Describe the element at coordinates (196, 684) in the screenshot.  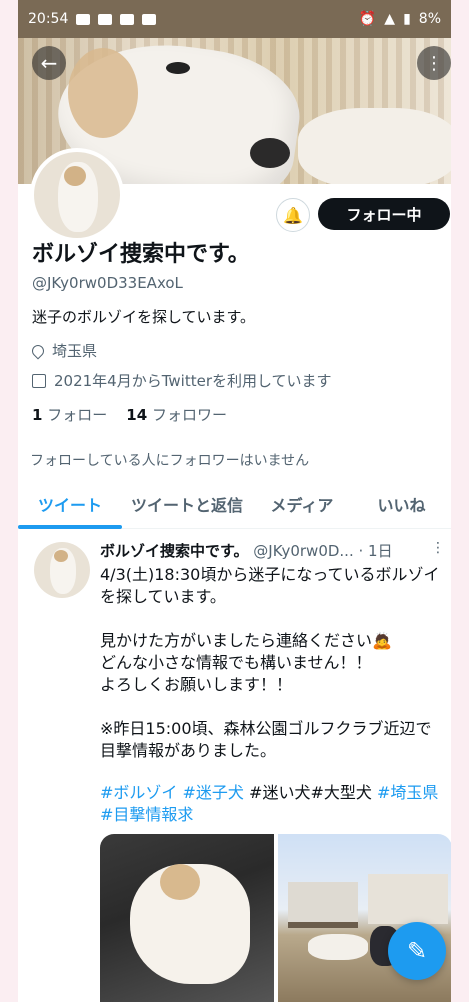
I see `tweet-line: よろしくお願いします！！` at that location.